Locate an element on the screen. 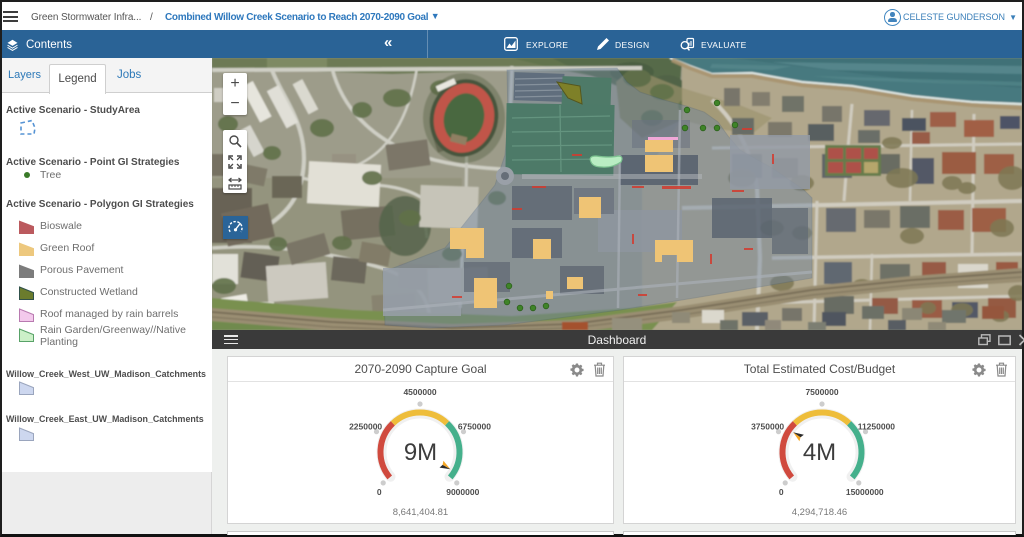 This screenshot has height=537, width=1024. svg-text: 6750000 is located at coordinates (474, 427).